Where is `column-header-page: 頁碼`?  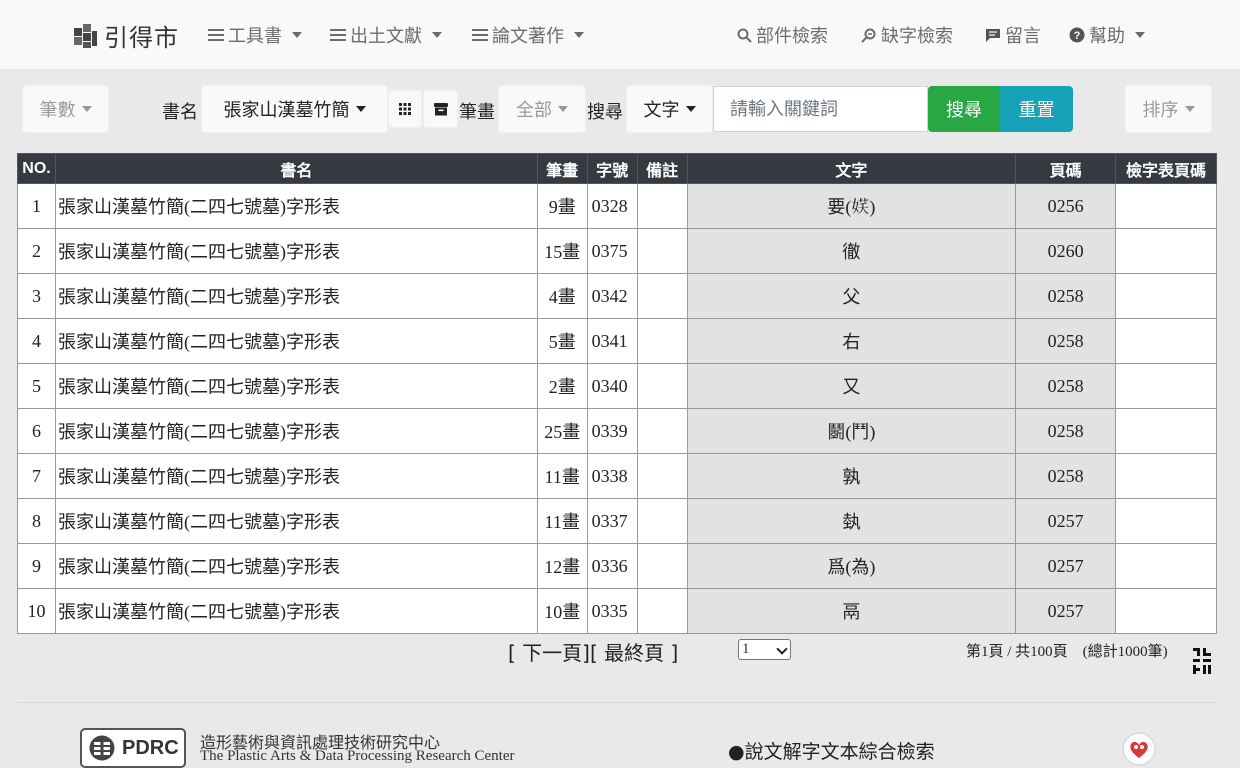 column-header-page: 頁碼 is located at coordinates (1066, 168).